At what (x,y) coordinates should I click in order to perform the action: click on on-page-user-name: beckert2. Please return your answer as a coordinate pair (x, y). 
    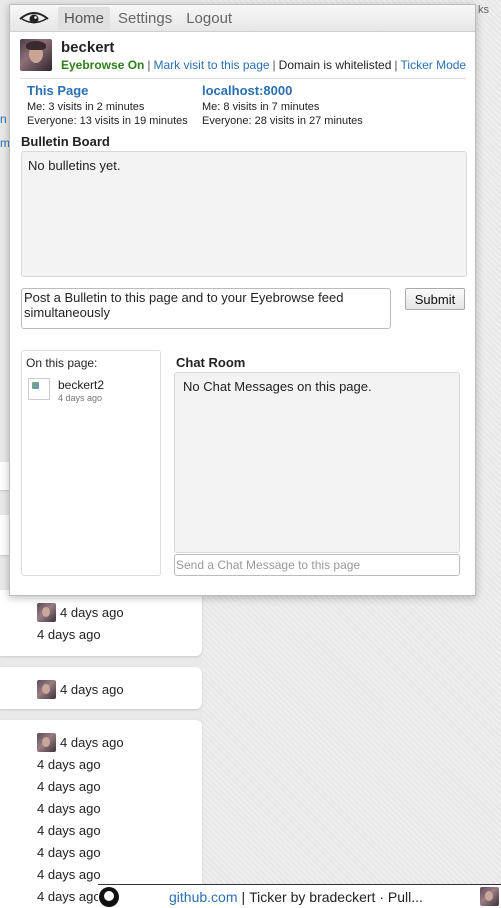
    Looking at the image, I should click on (81, 385).